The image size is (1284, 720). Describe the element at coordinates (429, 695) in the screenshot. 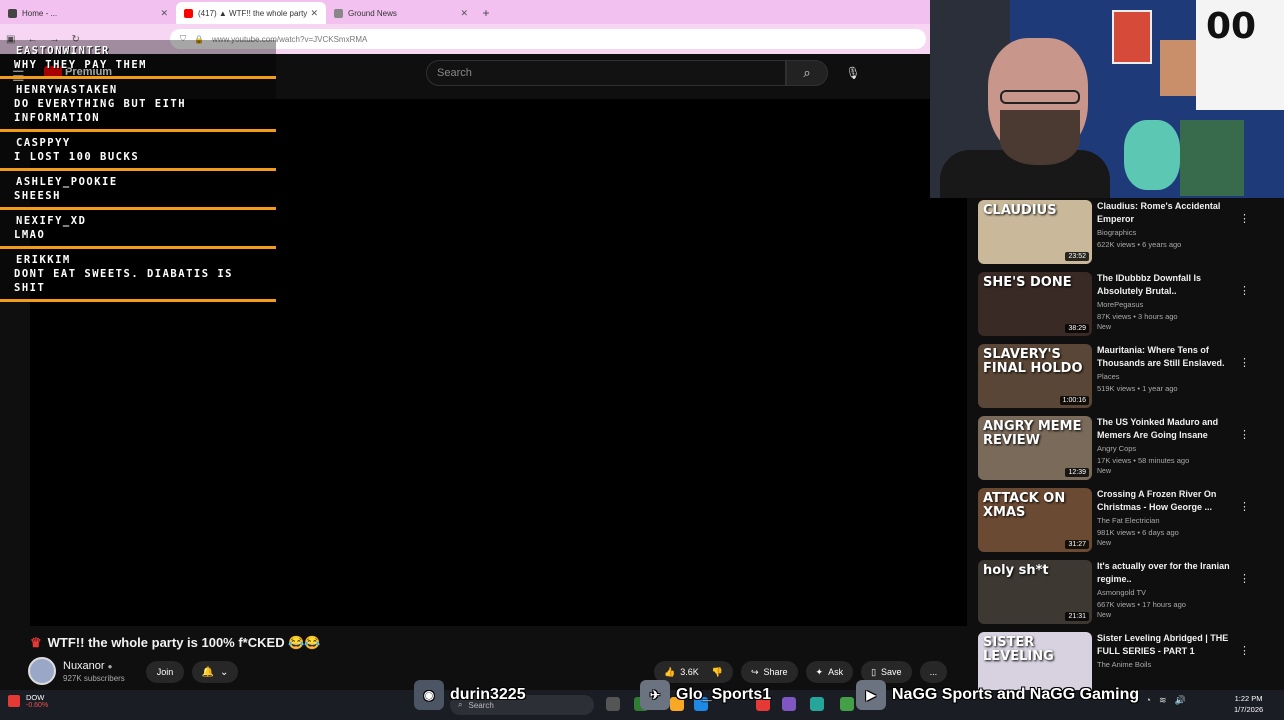

I see `discord-icon: ◉` at that location.